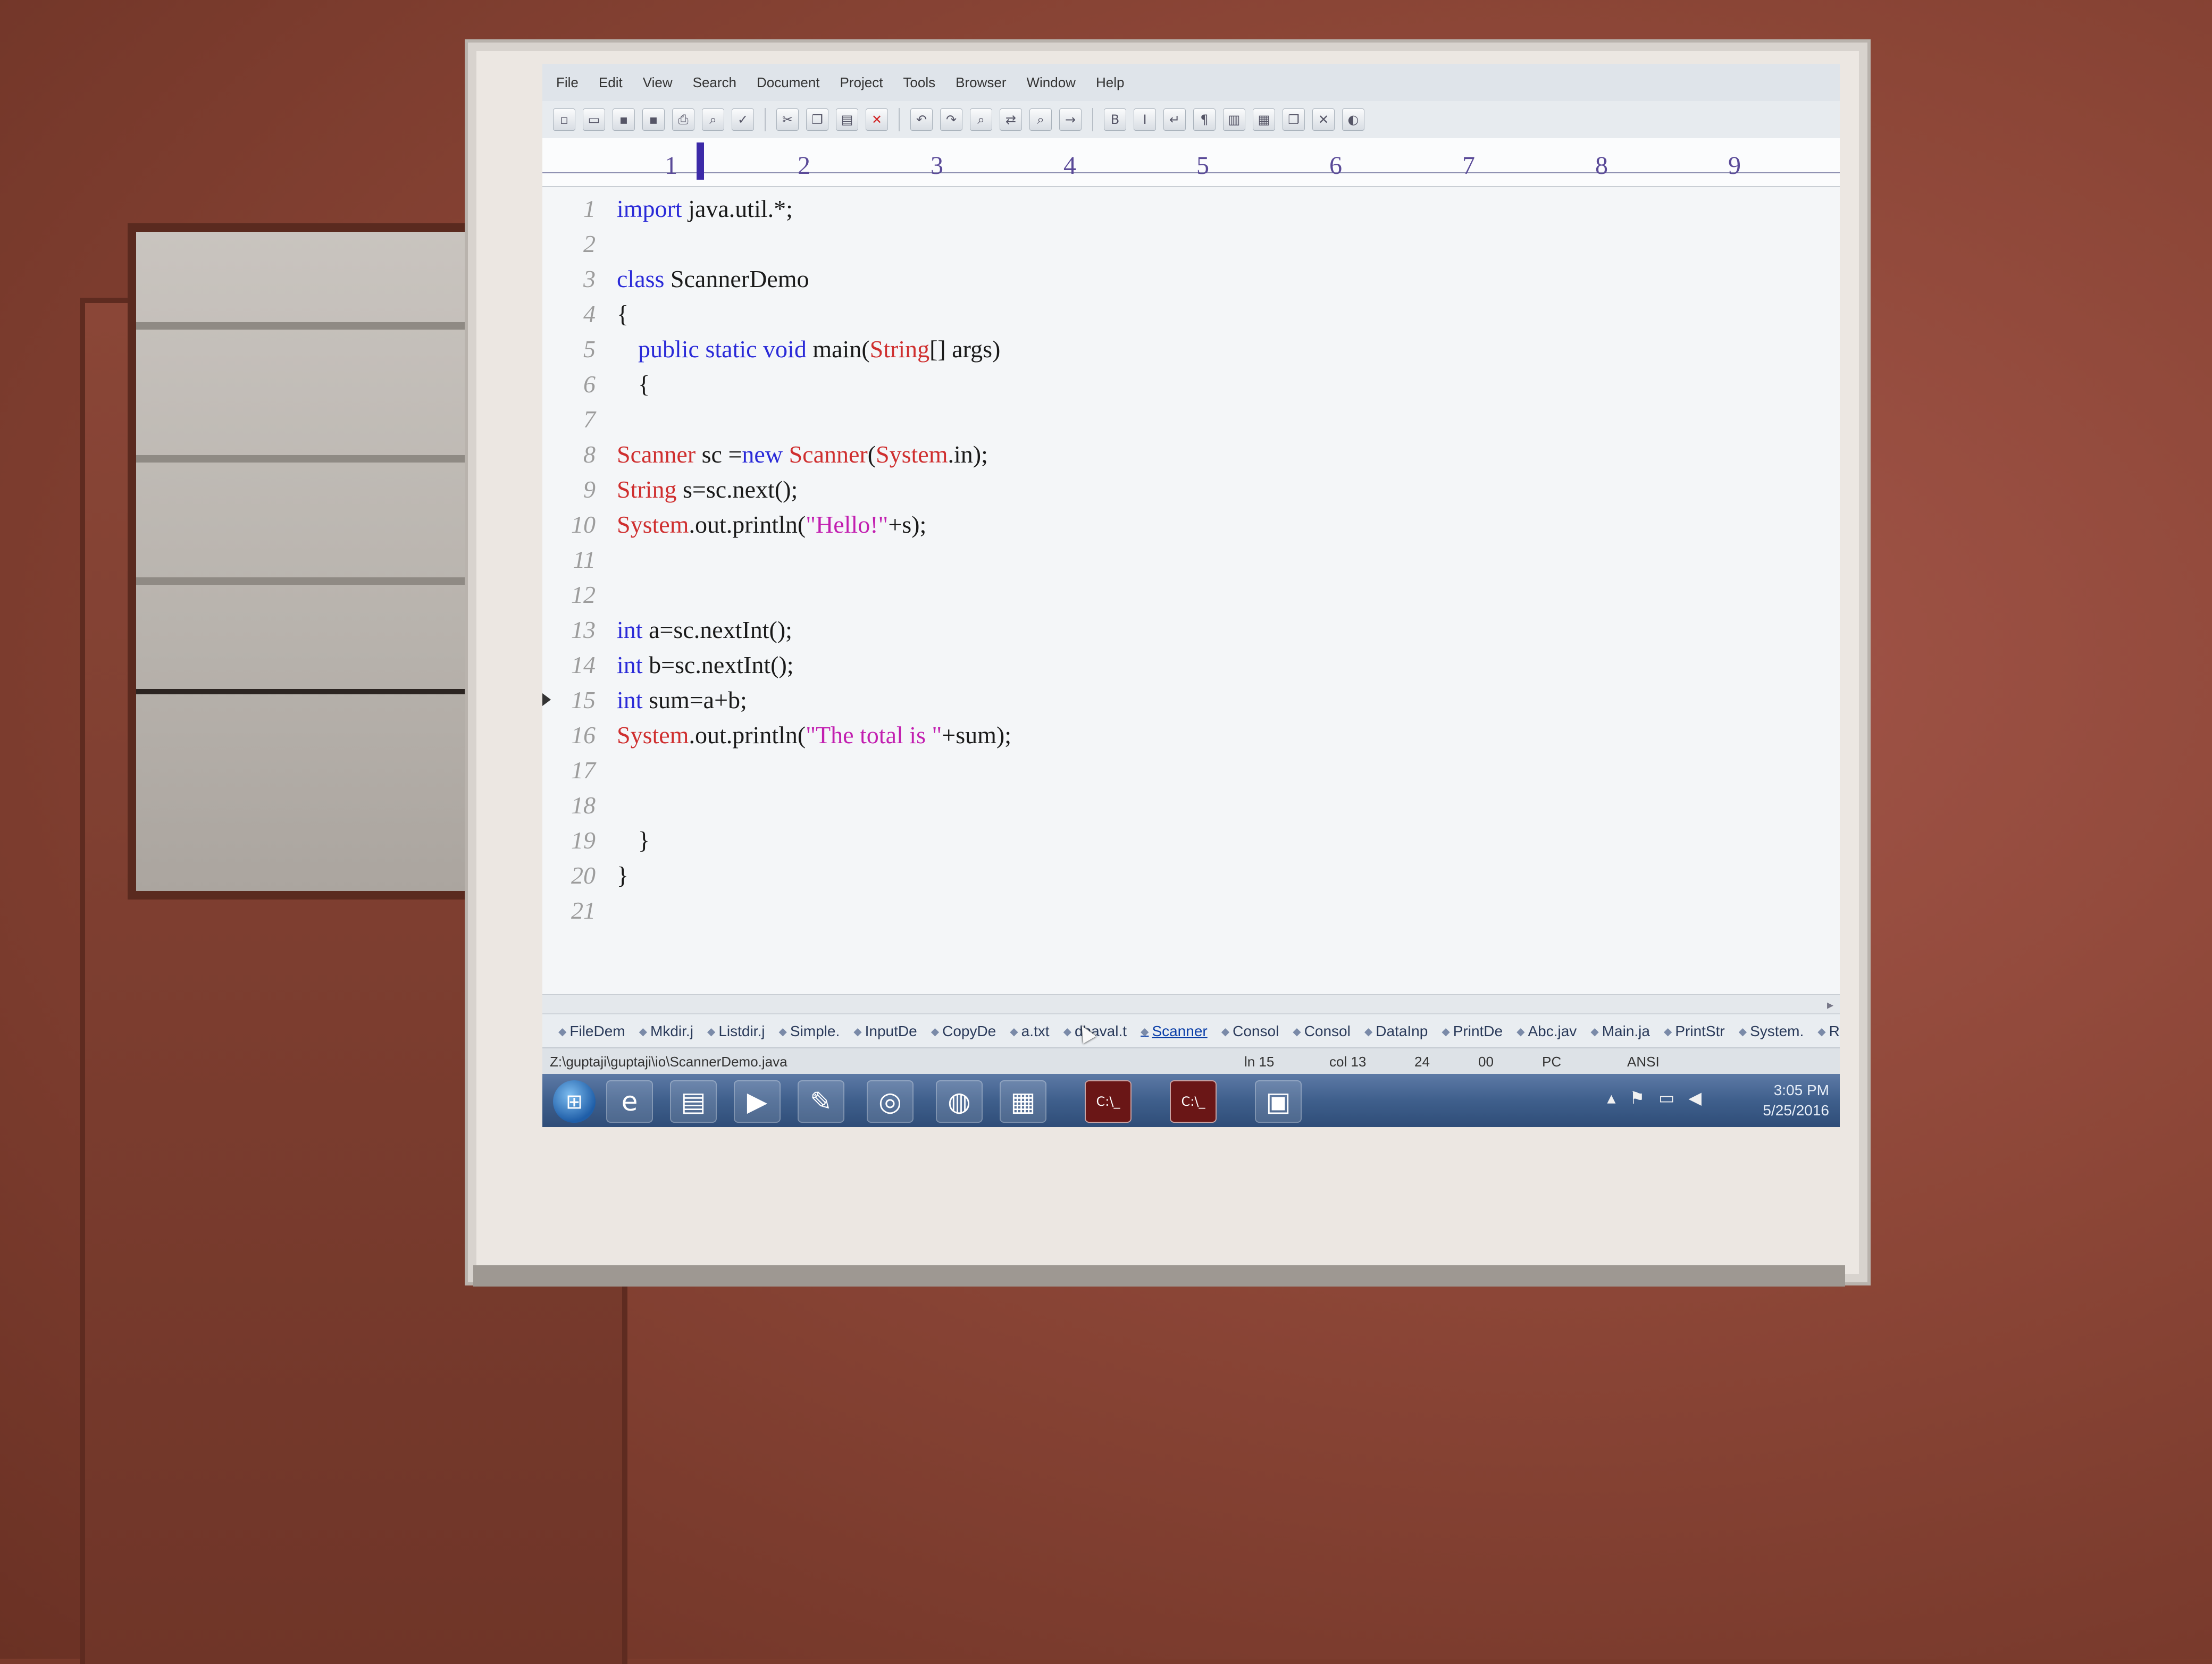 The width and height of the screenshot is (2212, 1664). I want to click on code-line: 12, so click(1191, 594).